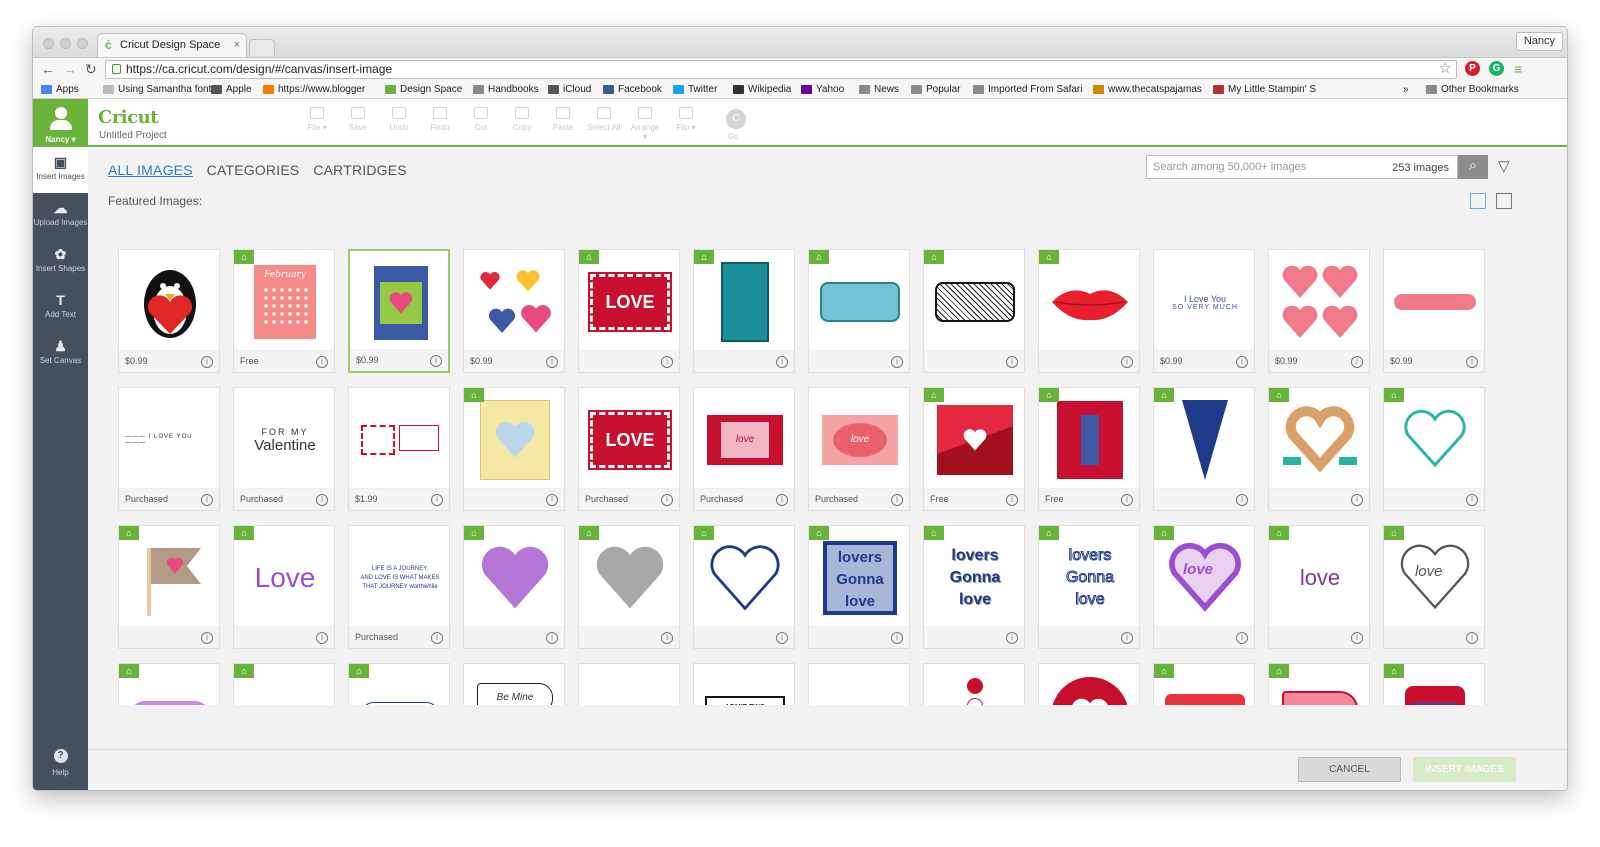 Image resolution: width=1600 pixels, height=847 pixels. What do you see at coordinates (169, 449) in the screenshot?
I see `image-card: ——— I LOVE YOU ——— Purchased i` at bounding box center [169, 449].